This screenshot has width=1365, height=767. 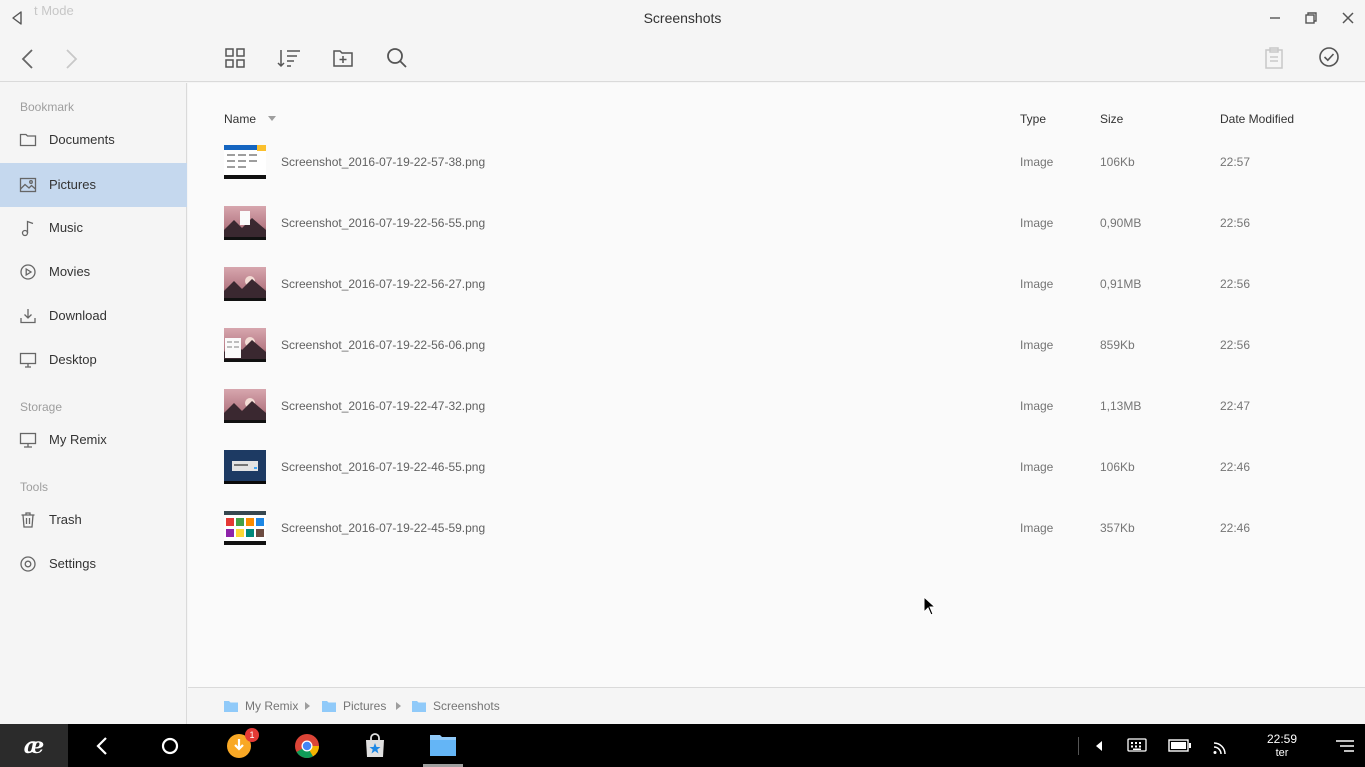 What do you see at coordinates (289, 58) in the screenshot?
I see `sort-icon` at bounding box center [289, 58].